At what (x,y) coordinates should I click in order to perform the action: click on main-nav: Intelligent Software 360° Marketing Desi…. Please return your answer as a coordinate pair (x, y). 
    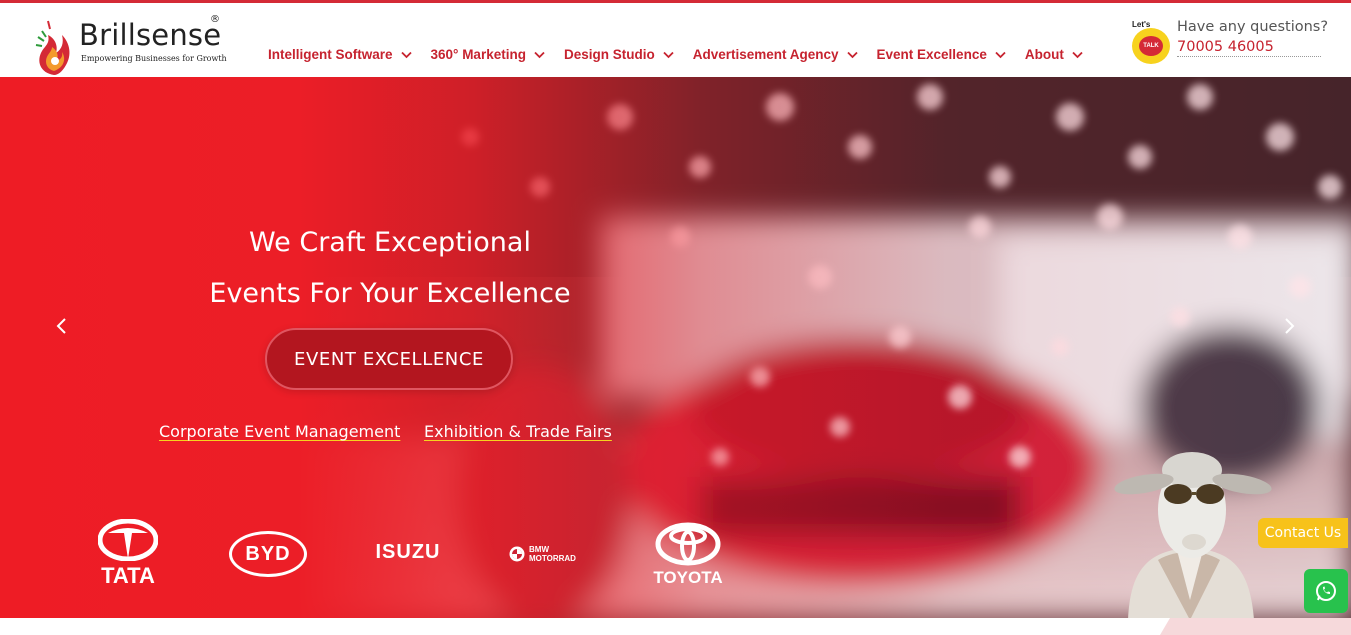
    Looking at the image, I should click on (685, 54).